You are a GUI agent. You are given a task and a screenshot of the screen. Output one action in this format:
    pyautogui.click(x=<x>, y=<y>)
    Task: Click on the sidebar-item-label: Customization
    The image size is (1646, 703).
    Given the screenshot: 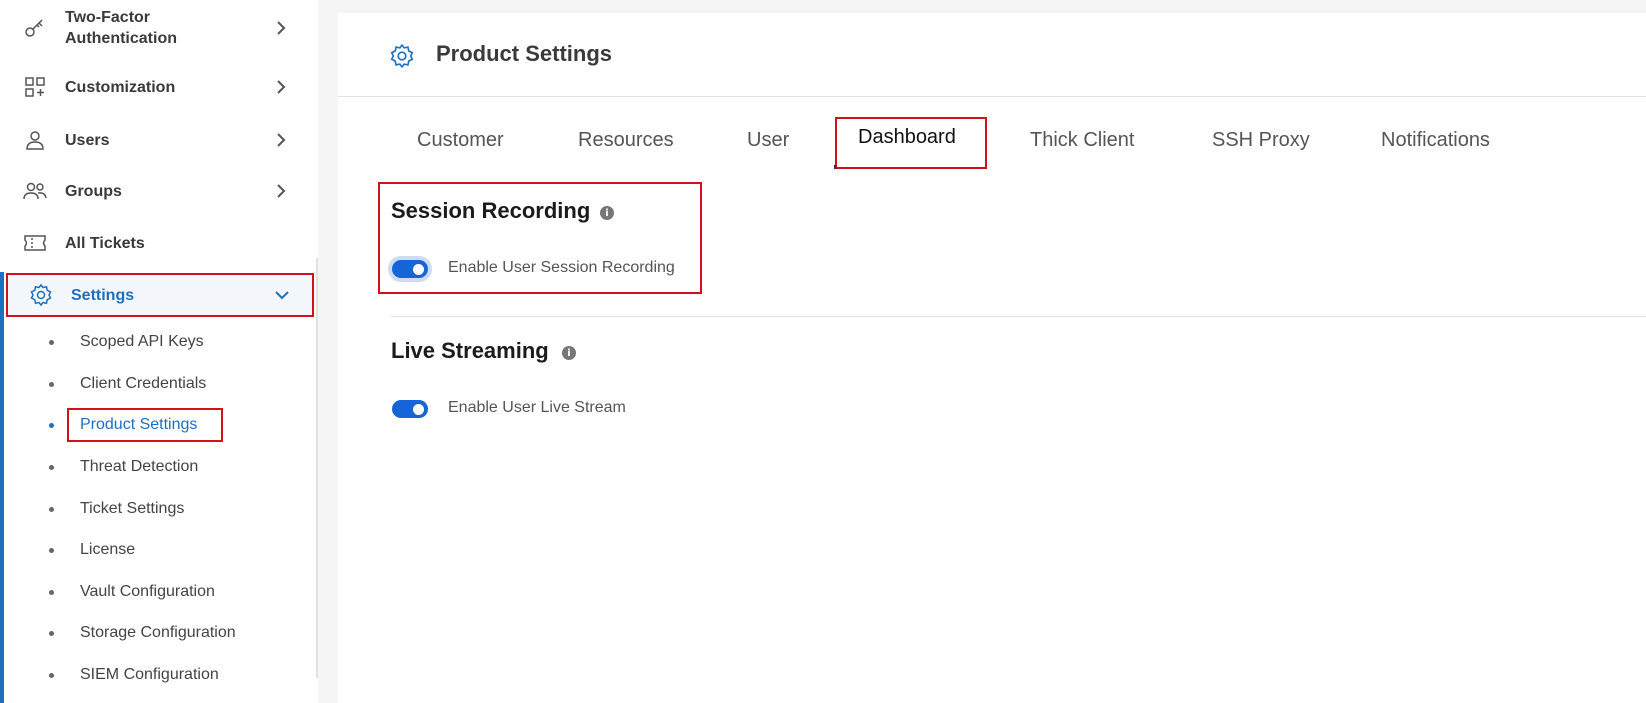 What is the action you would take?
    pyautogui.click(x=120, y=87)
    